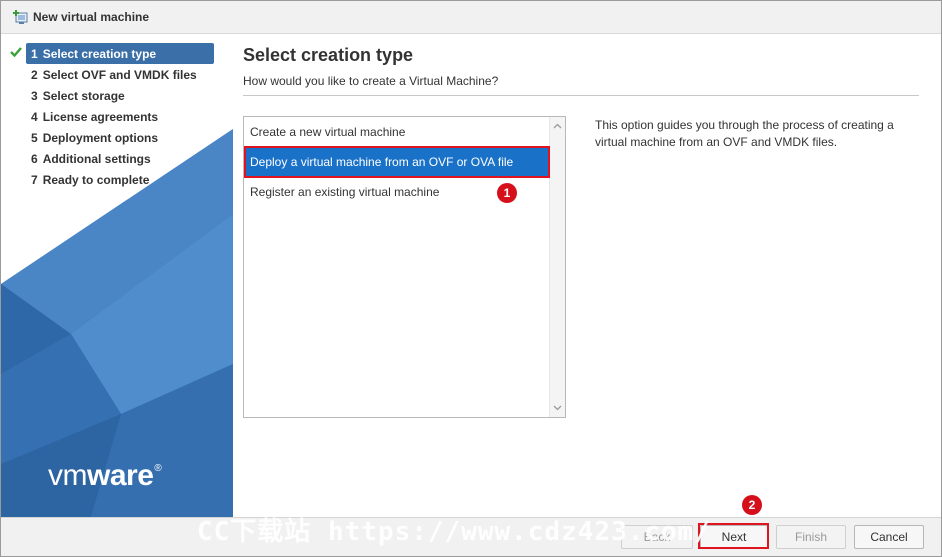 The height and width of the screenshot is (557, 942). What do you see at coordinates (100, 137) in the screenshot?
I see `step-label: Deployment options` at bounding box center [100, 137].